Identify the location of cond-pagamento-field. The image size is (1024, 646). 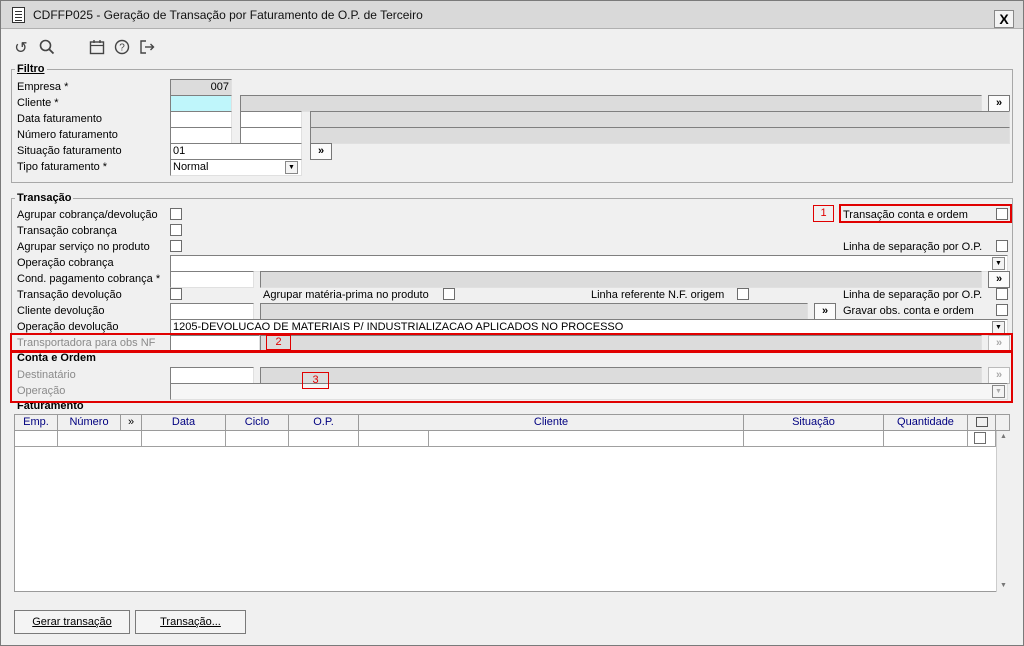
(212, 279).